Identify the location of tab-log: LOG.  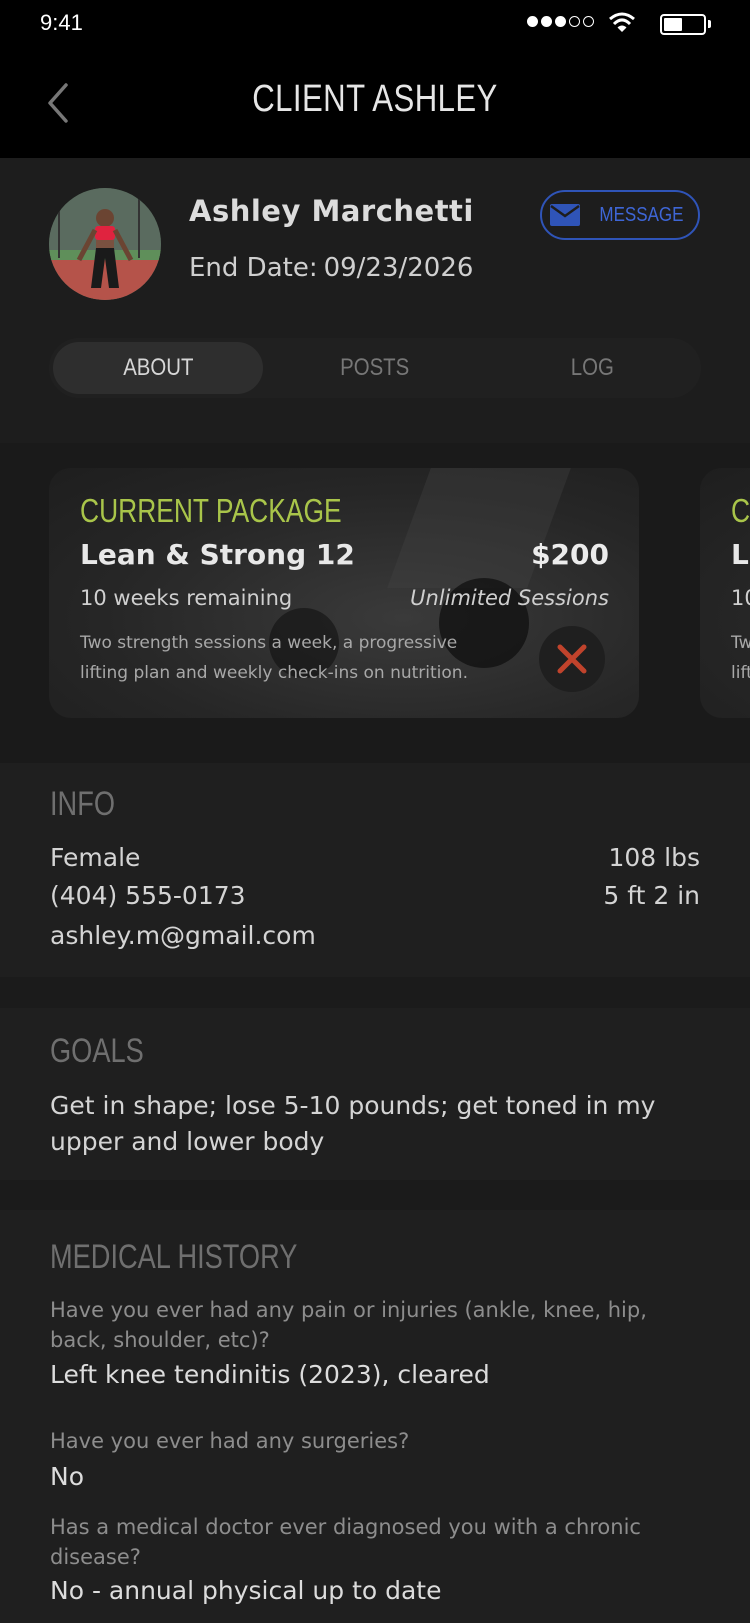
(592, 368).